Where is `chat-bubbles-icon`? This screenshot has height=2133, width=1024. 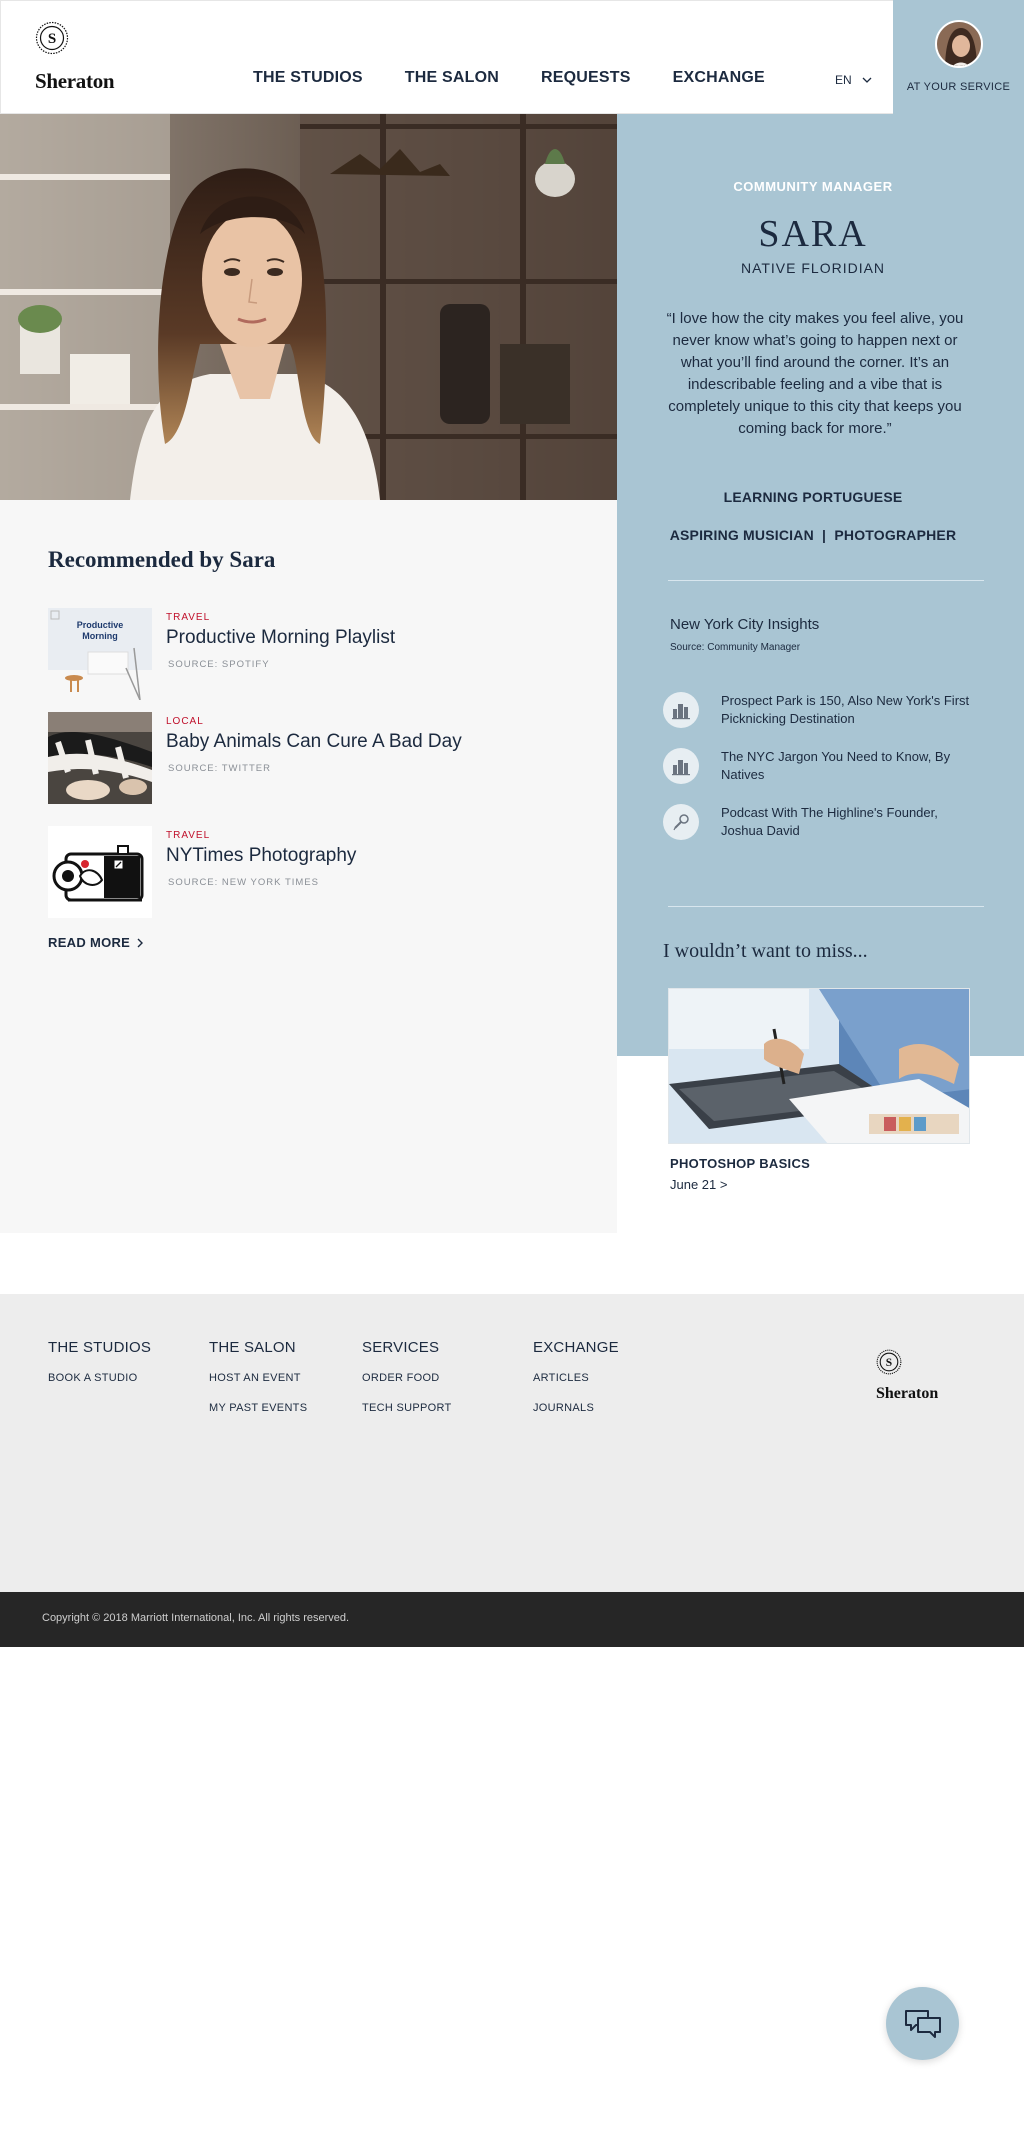 chat-bubbles-icon is located at coordinates (922, 2023).